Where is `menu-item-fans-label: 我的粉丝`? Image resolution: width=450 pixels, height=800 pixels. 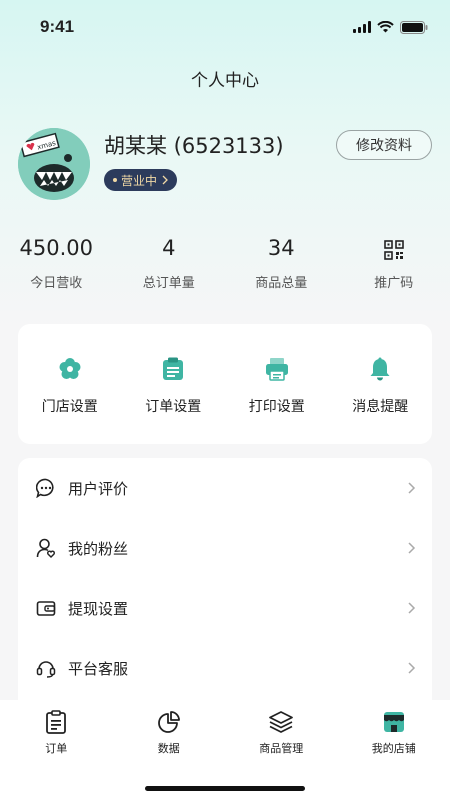 menu-item-fans-label: 我的粉丝 is located at coordinates (98, 548).